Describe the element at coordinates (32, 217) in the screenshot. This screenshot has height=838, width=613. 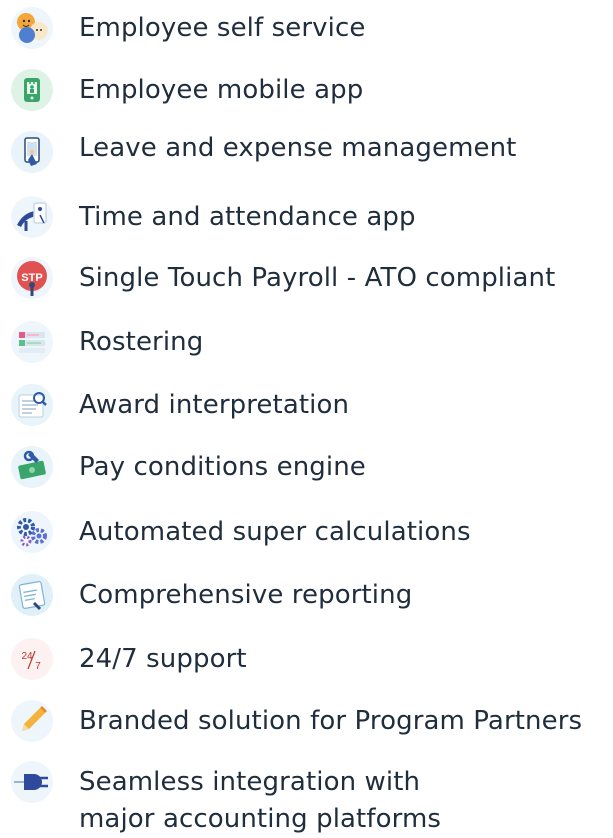
I see `time-attendance-icon` at that location.